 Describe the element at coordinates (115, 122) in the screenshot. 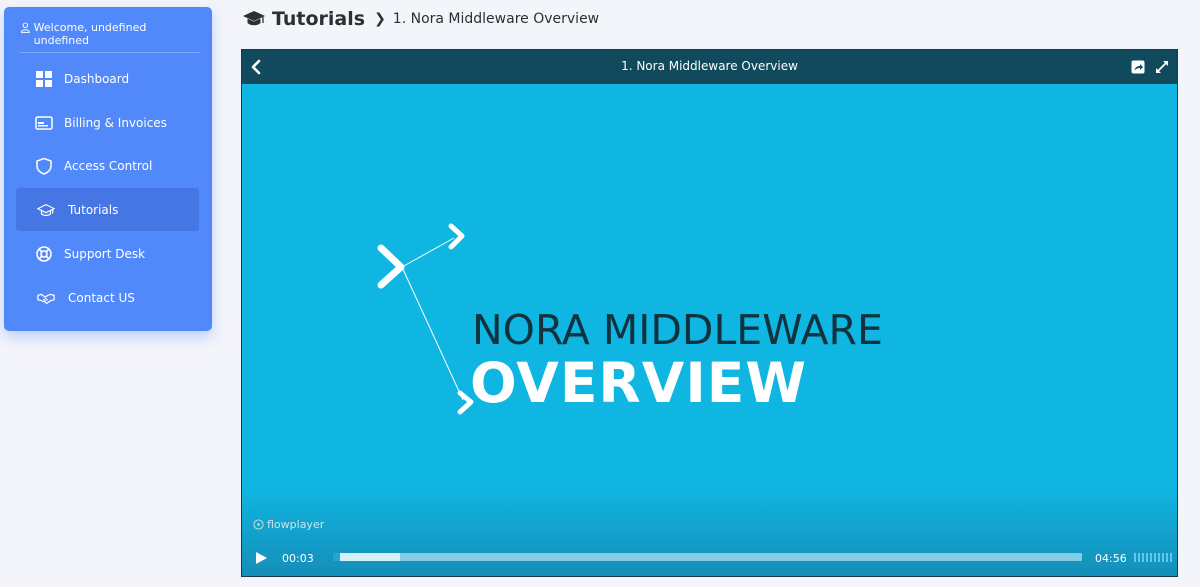

I see `sidebar-item-label: Billing & Invoices` at that location.